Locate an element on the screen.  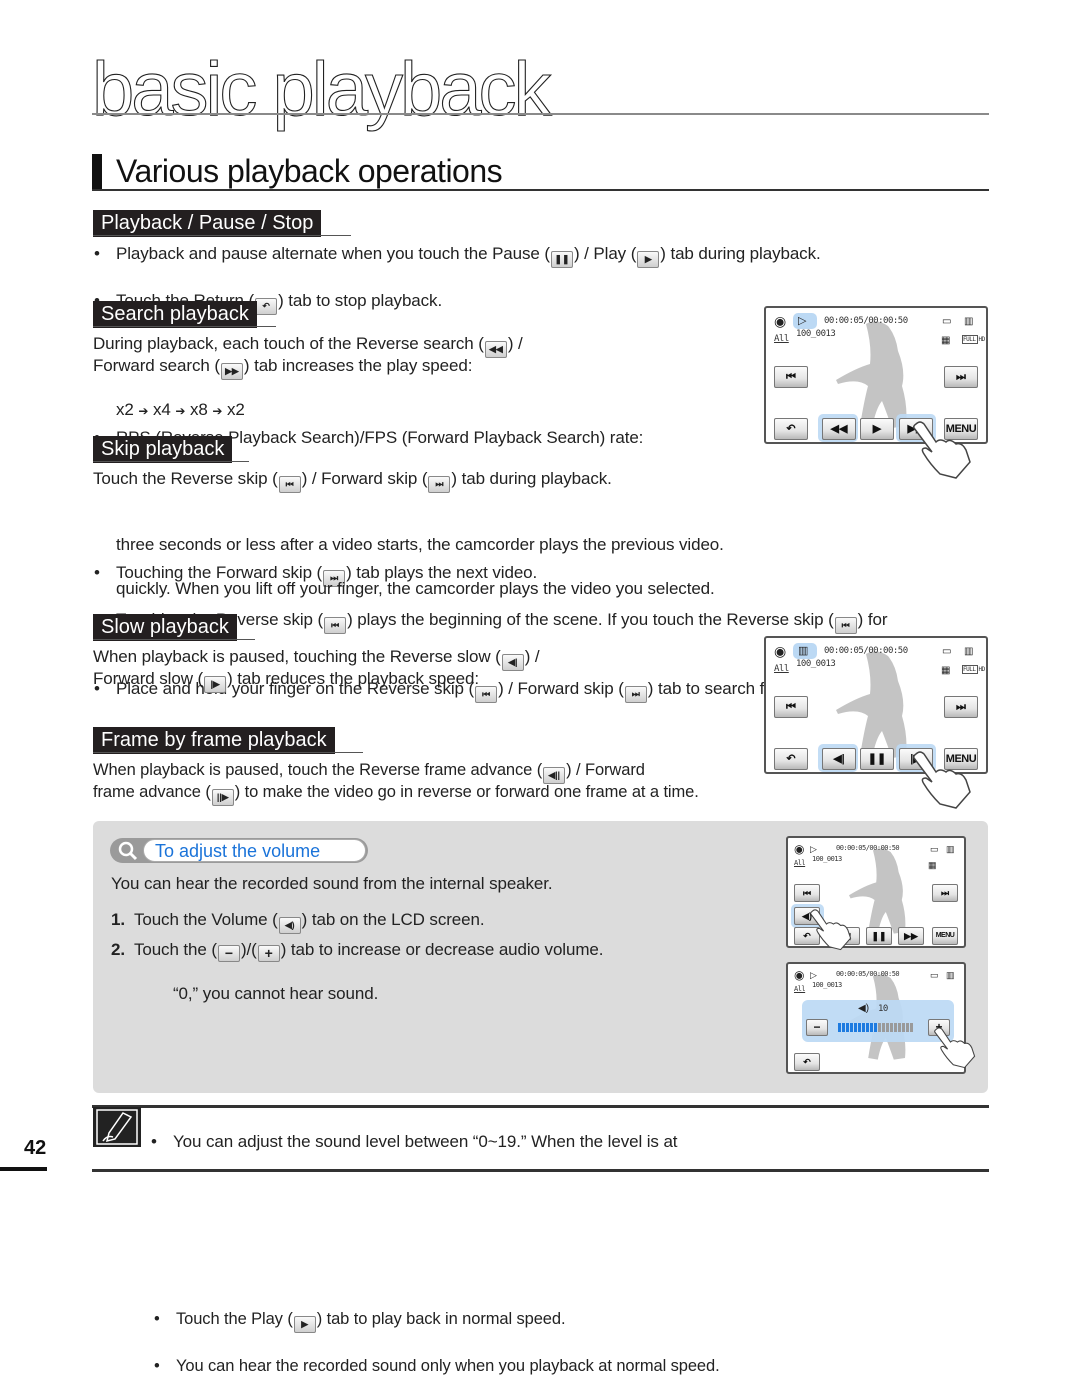
forward-slow-icon: |▶ is located at coordinates (215, 684).